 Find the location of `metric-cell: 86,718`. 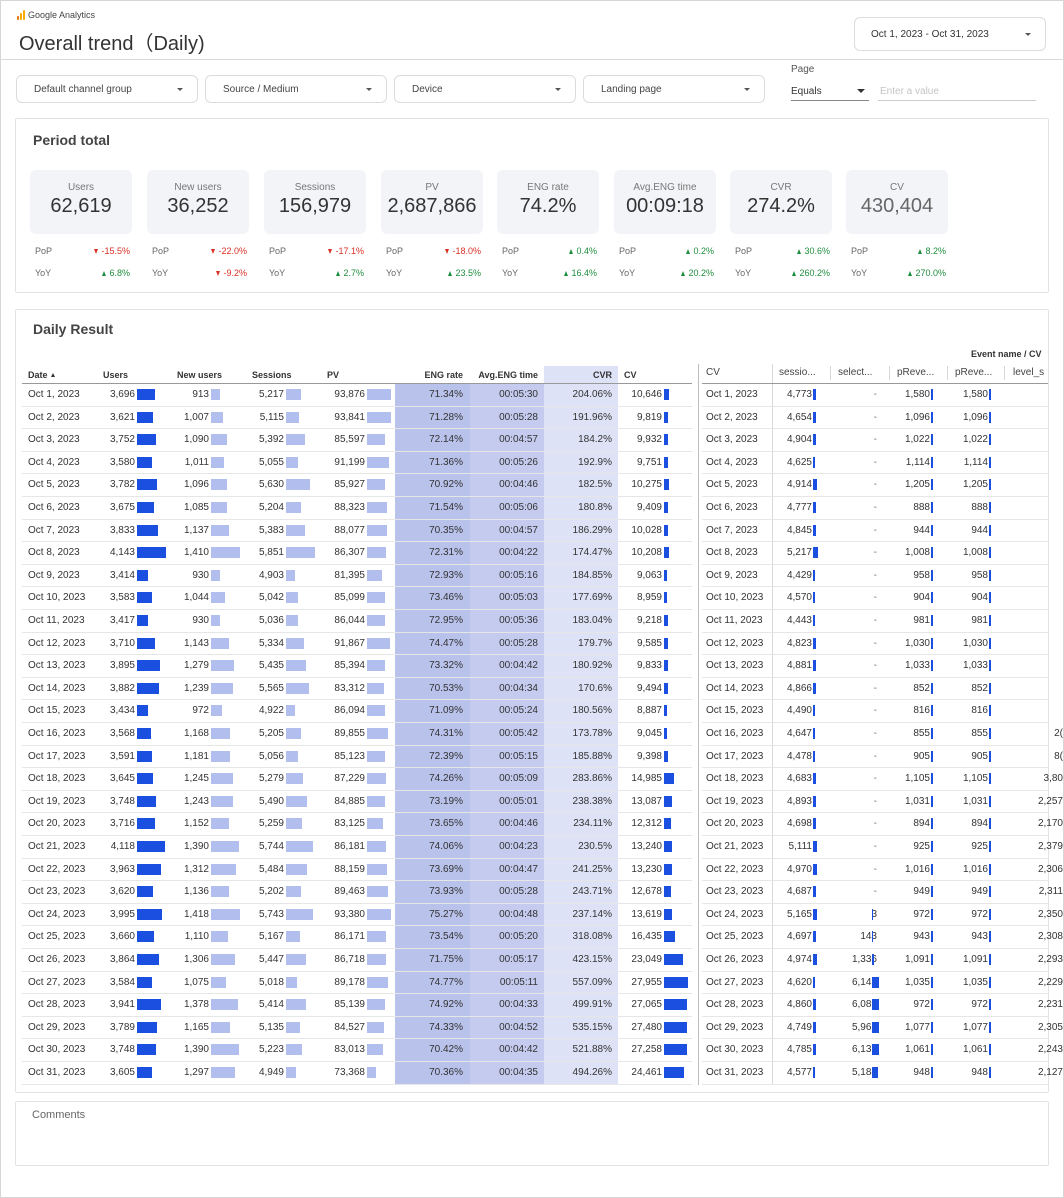

metric-cell: 86,718 is located at coordinates (349, 959).